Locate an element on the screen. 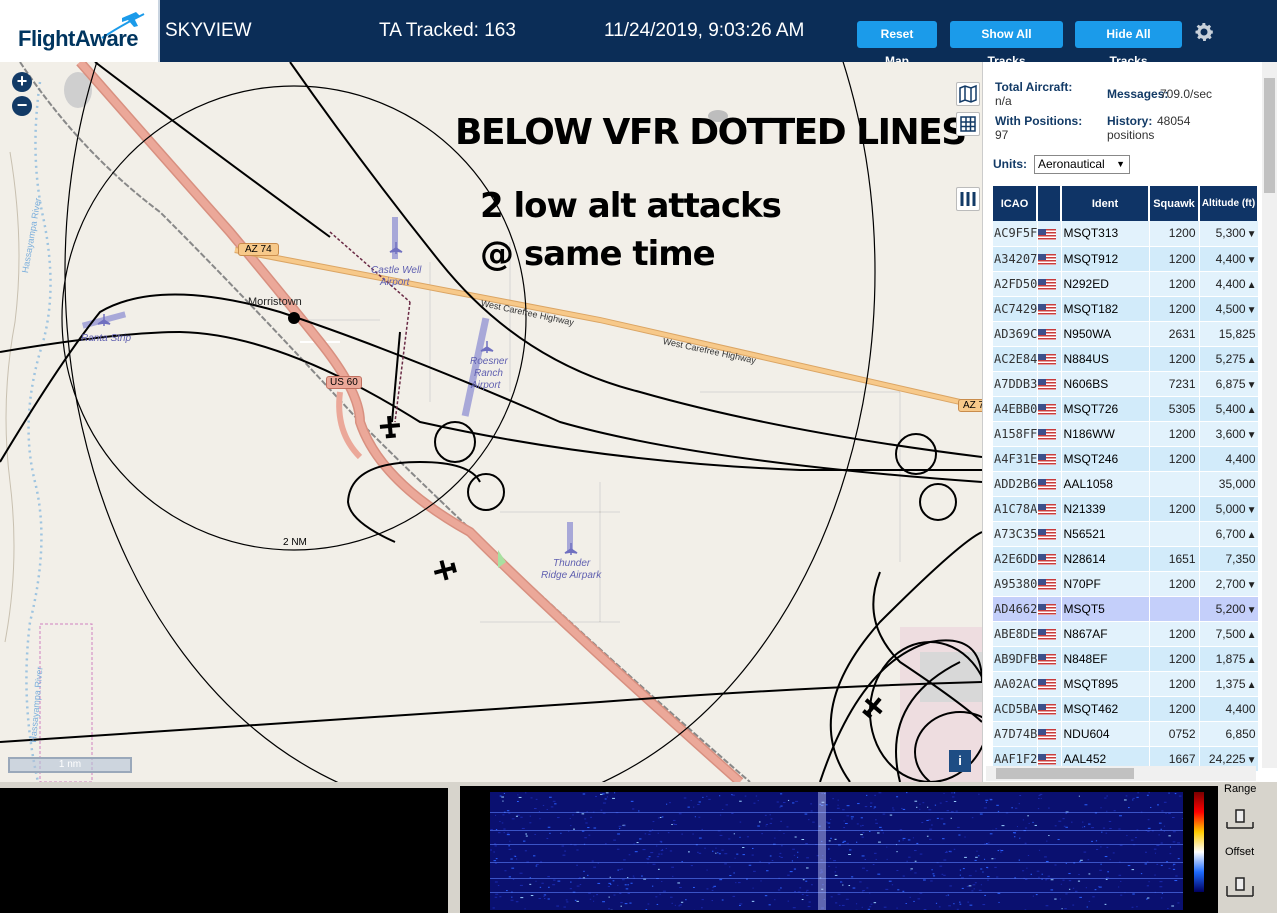 The image size is (1277, 913). table-row: A7DDB3 N606BS 7231 6,875▼ is located at coordinates (1126, 384).